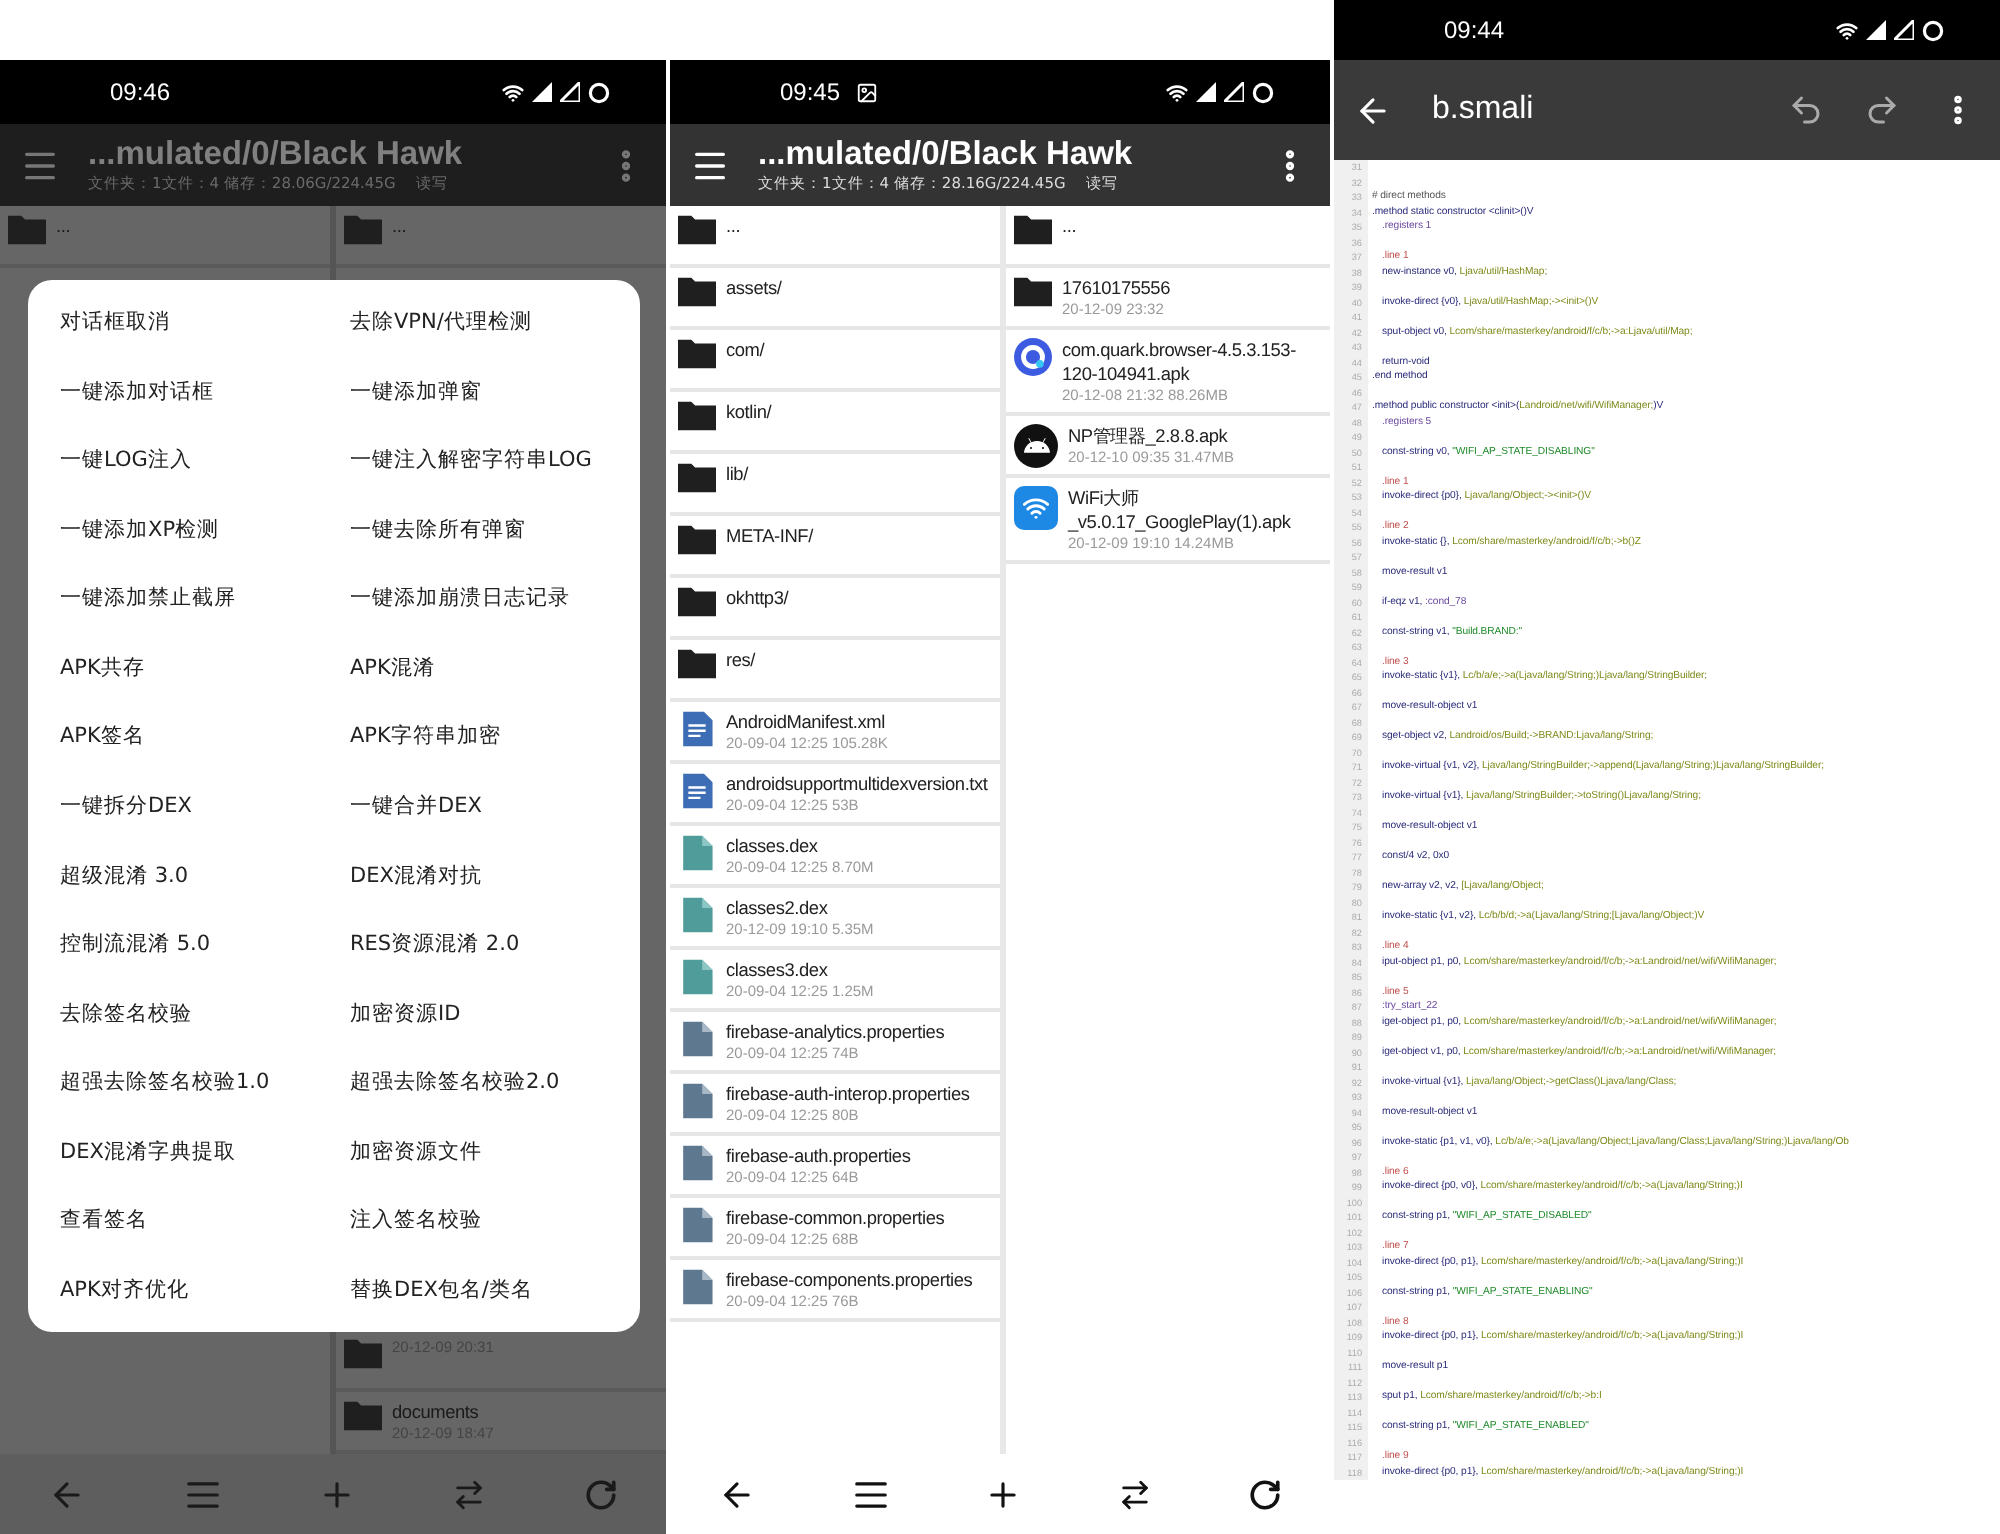 This screenshot has width=2000, height=1534. Describe the element at coordinates (205, 598) in the screenshot. I see `menu-item: 一键添加禁止截屏` at that location.